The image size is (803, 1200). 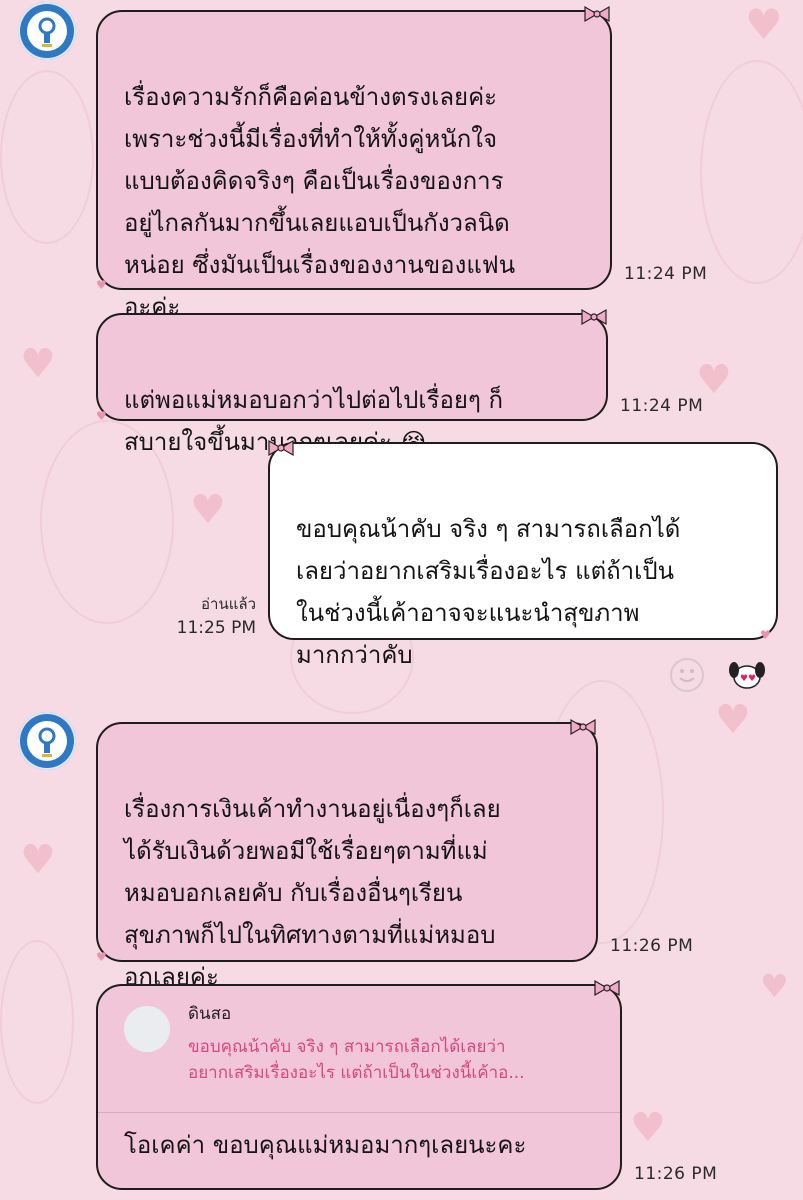 I want to click on read-receipt: อ่านแล้ว 11:25 PM, so click(x=203, y=615).